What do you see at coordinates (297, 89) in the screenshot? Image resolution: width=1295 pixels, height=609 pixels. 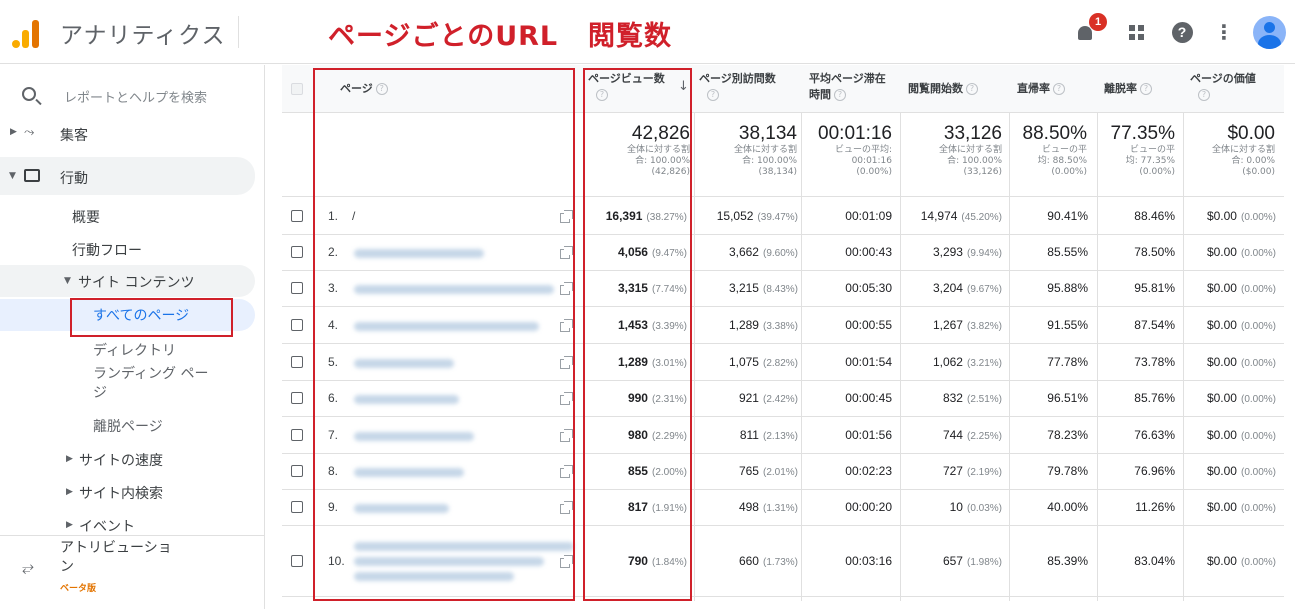 I see `select-all-checkbox` at bounding box center [297, 89].